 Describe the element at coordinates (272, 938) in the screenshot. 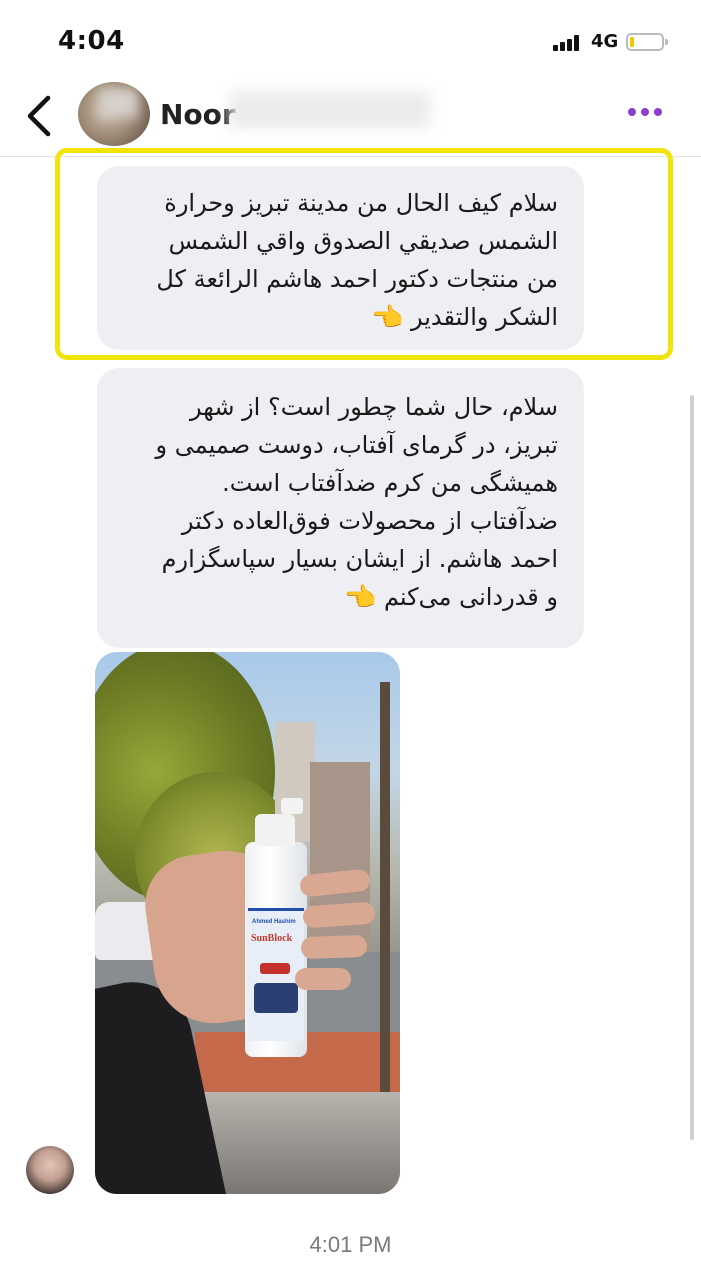

I see `product-name: SunBlock` at that location.